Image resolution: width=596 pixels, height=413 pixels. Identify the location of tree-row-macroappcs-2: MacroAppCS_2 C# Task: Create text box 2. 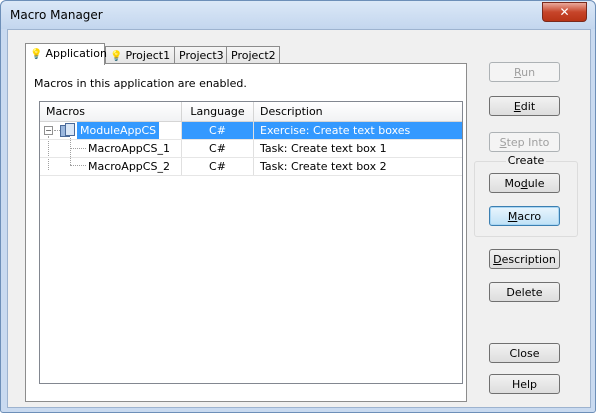
(251, 167).